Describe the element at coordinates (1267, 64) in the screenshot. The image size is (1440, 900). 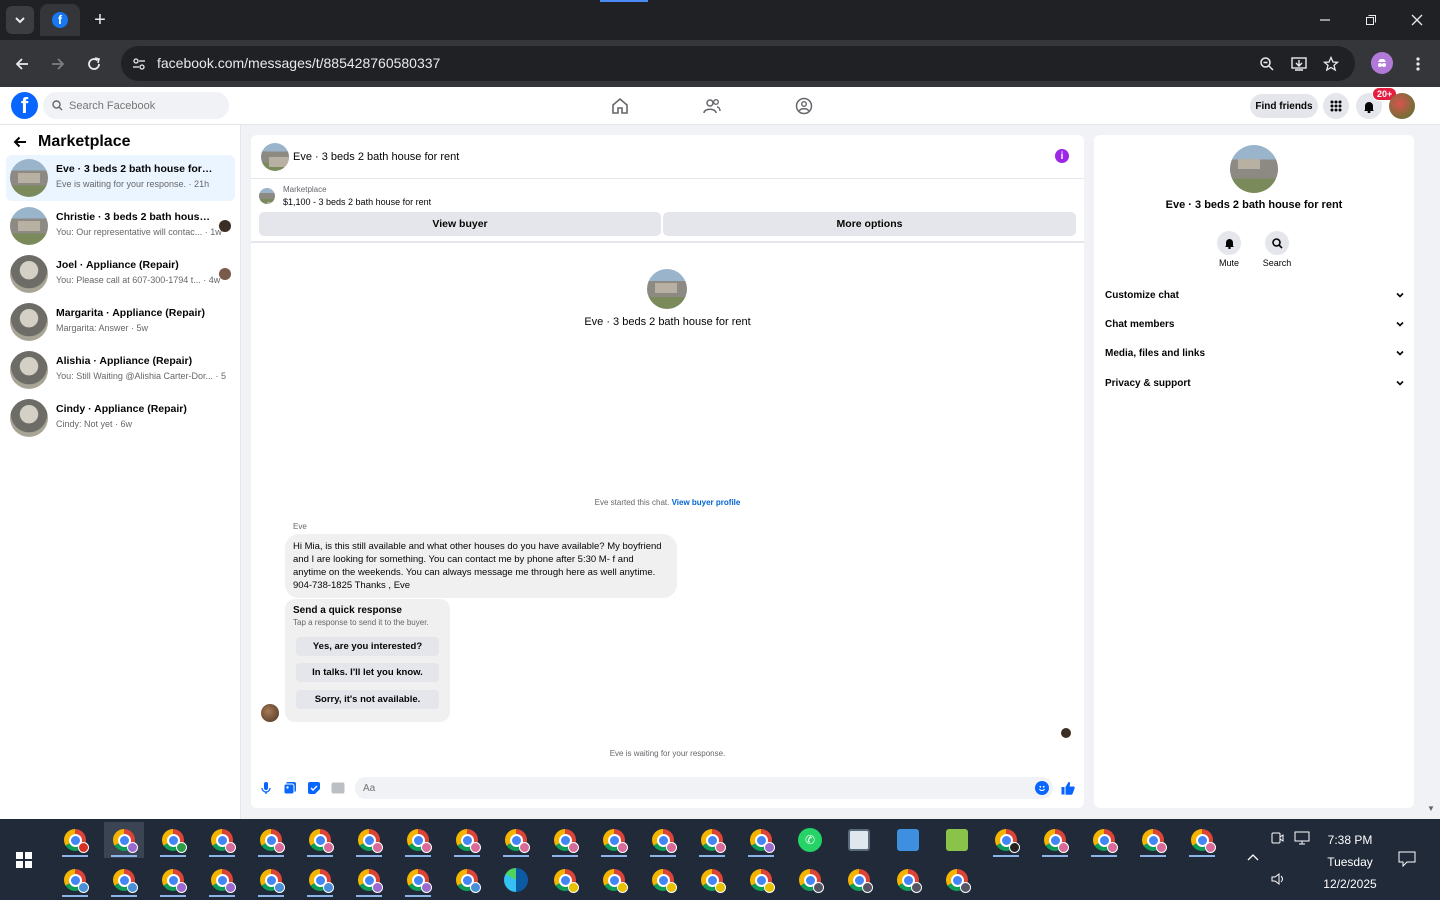
I see `zoom-icon` at that location.